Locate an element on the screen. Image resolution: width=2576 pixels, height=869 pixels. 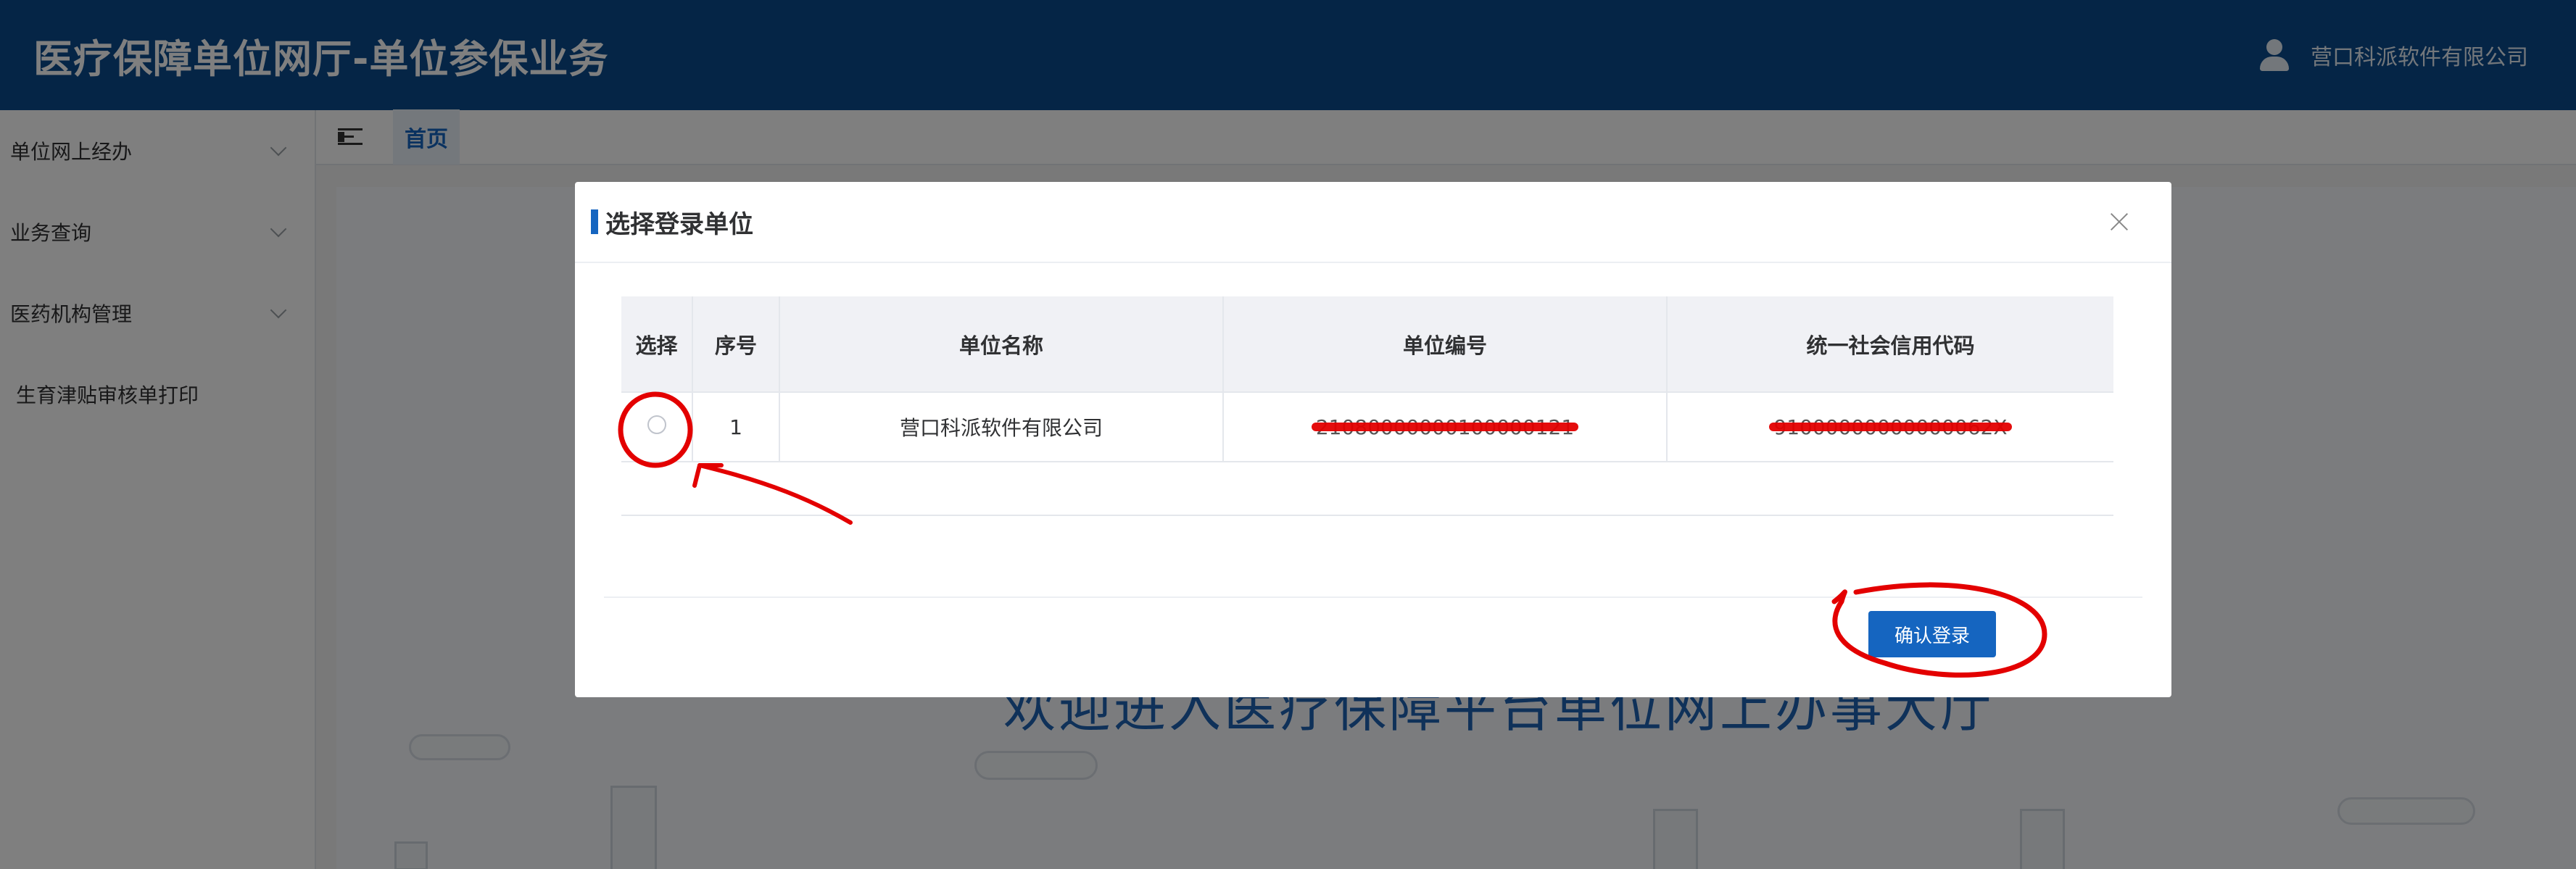
column-header-select: 选择 is located at coordinates (657, 344).